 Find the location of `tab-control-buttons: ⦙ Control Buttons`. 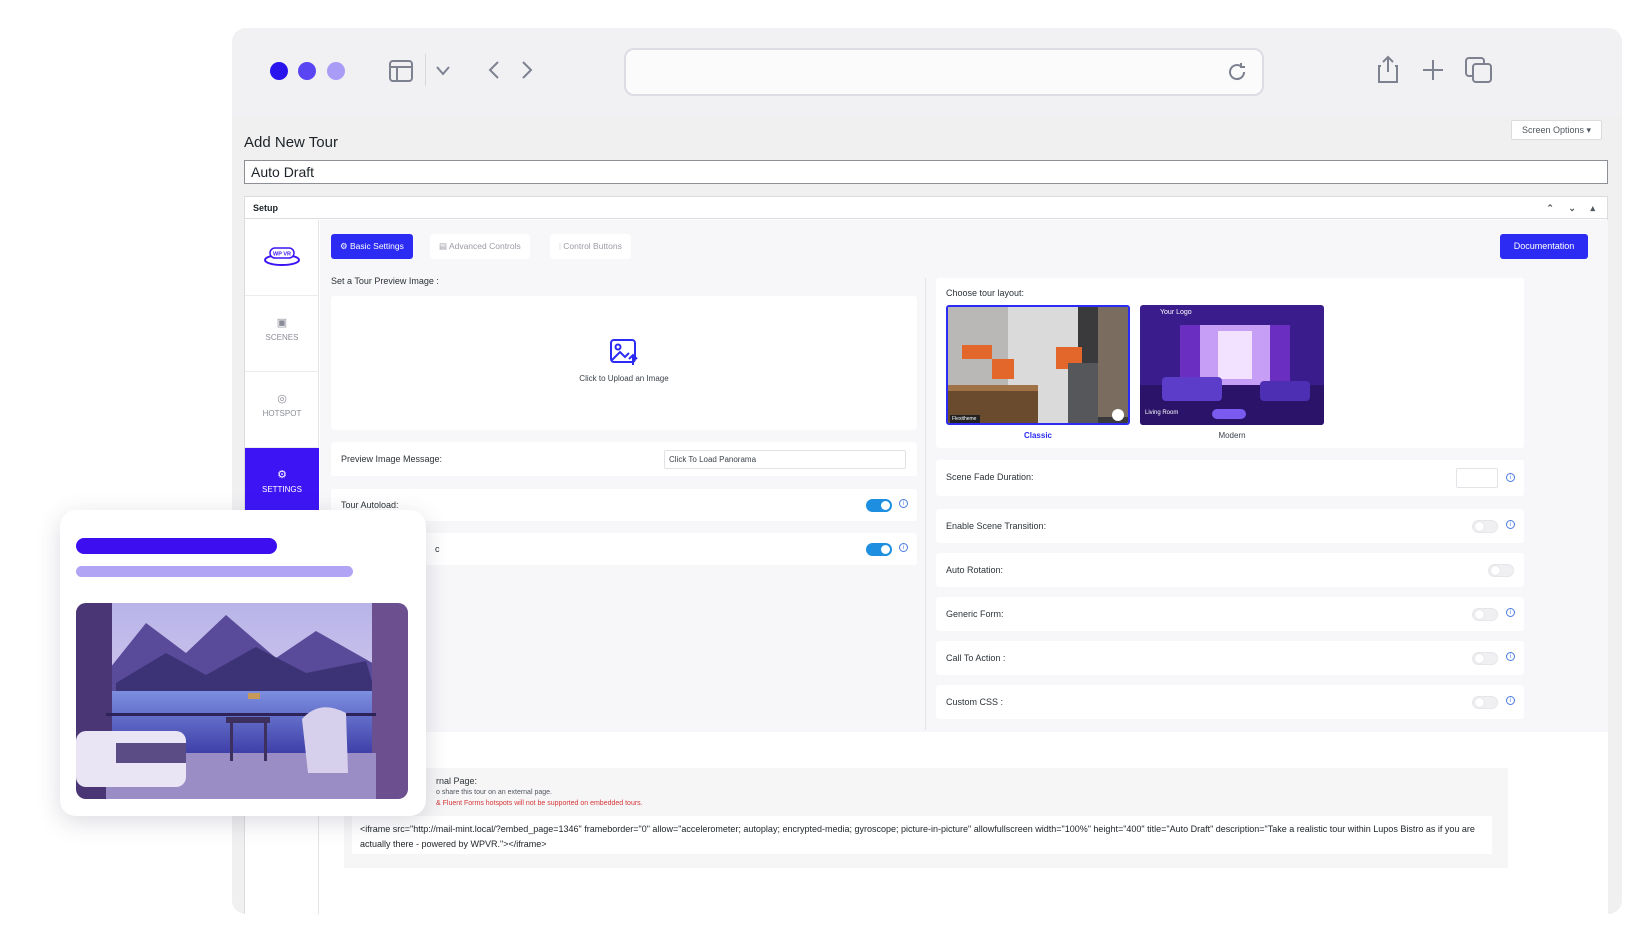

tab-control-buttons: ⦙ Control Buttons is located at coordinates (590, 246).